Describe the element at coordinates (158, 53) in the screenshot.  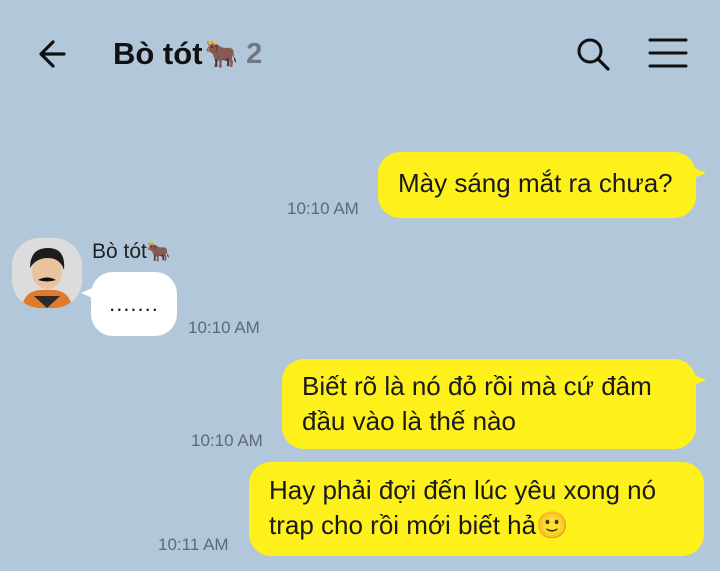
I see `chat-title: Bò tót` at that location.